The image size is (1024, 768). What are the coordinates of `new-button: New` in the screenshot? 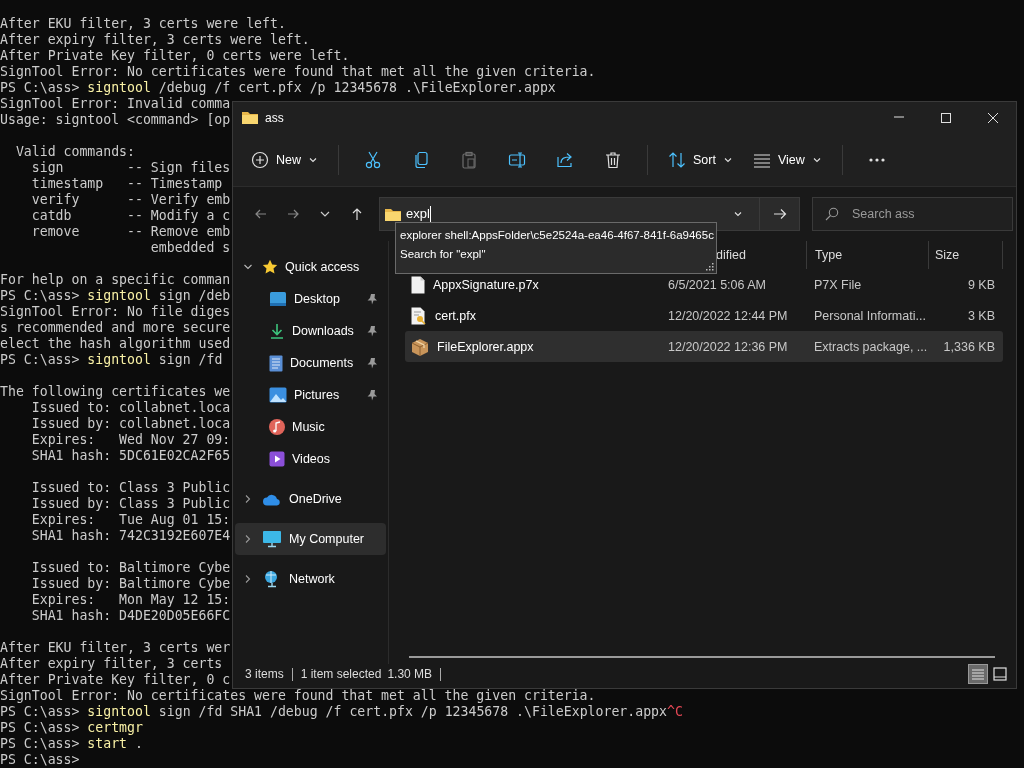 It's located at (284, 159).